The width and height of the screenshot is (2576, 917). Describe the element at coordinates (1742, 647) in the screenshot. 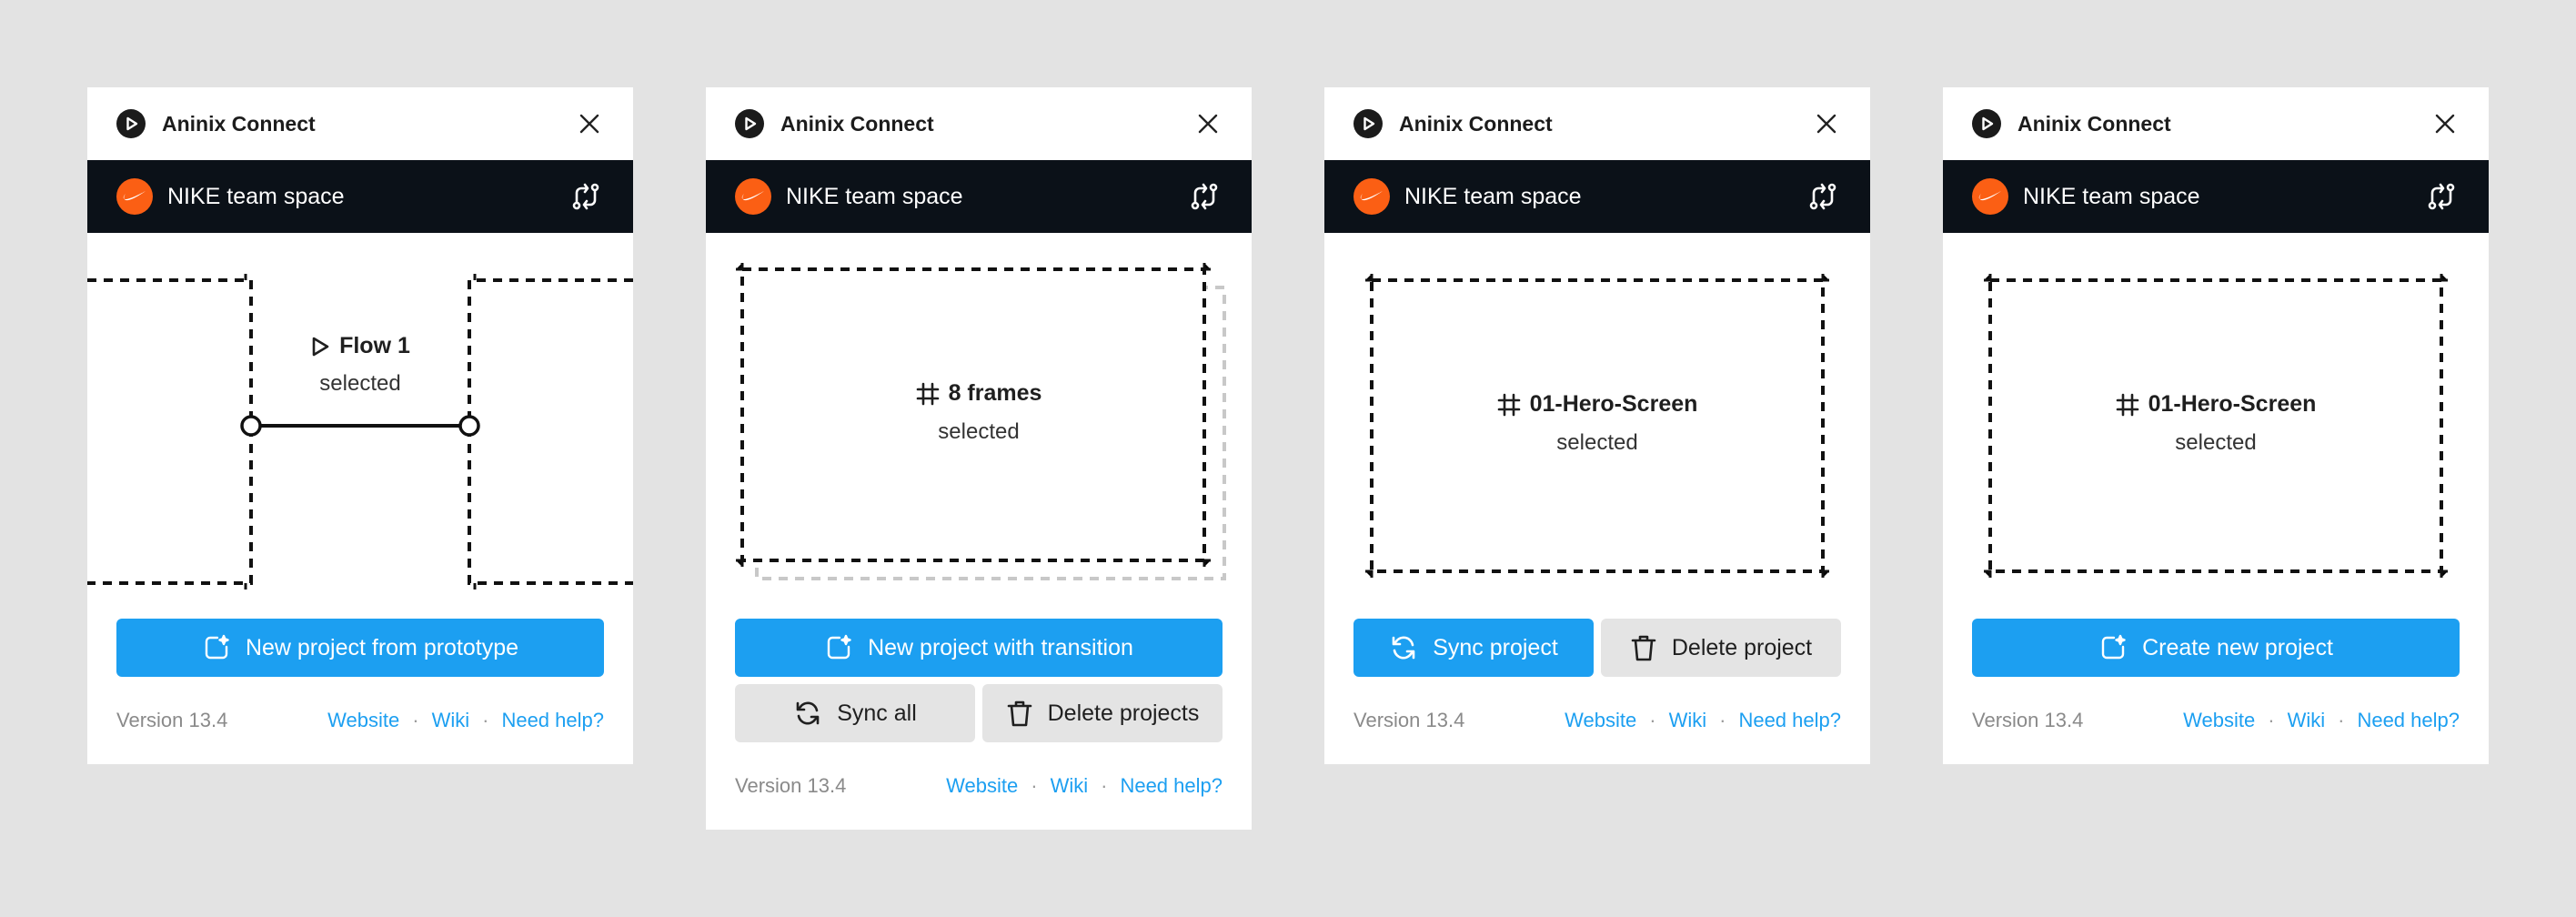

I see `button-label: Delete project` at that location.